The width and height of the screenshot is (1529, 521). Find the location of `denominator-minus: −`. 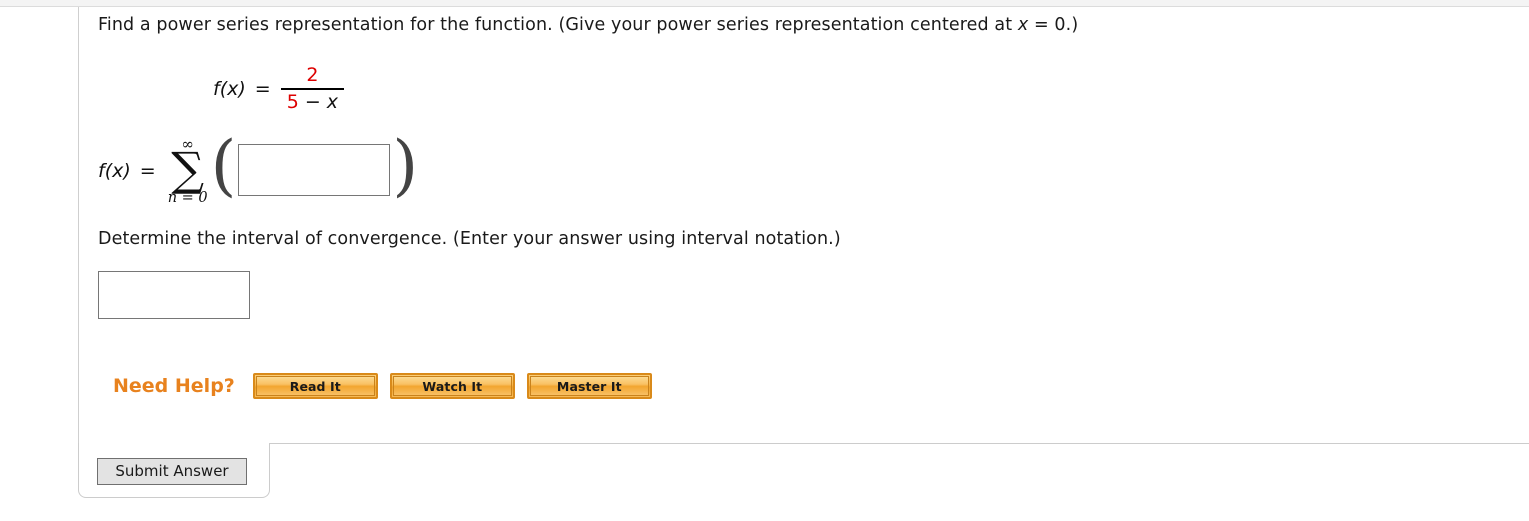

denominator-minus: − is located at coordinates (312, 101).